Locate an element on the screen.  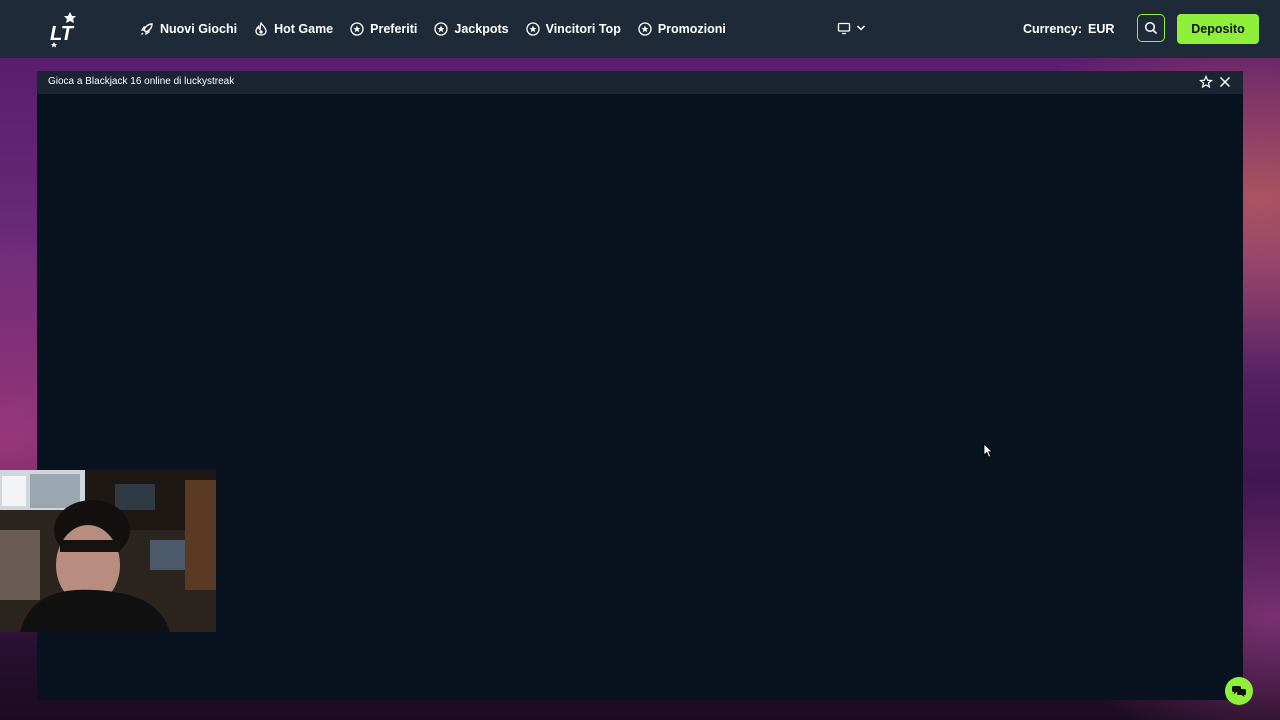
chat-button is located at coordinates (1239, 691).